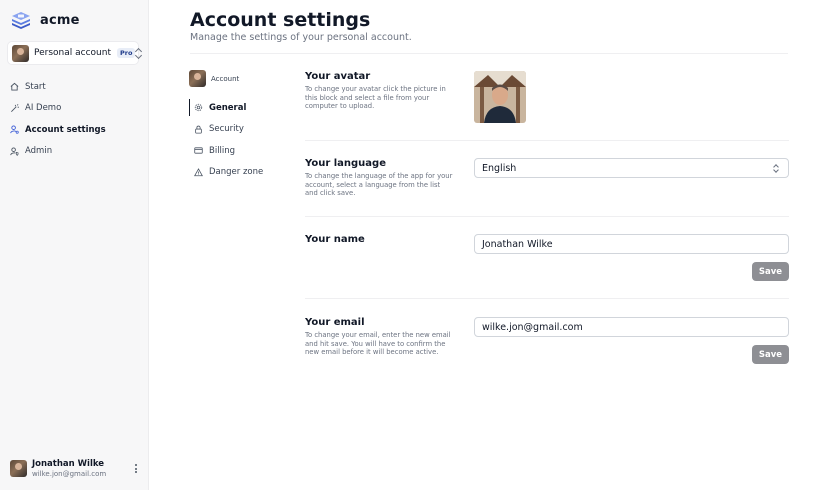 The width and height of the screenshot is (828, 490). Describe the element at coordinates (770, 271) in the screenshot. I see `save-name-button: Save` at that location.